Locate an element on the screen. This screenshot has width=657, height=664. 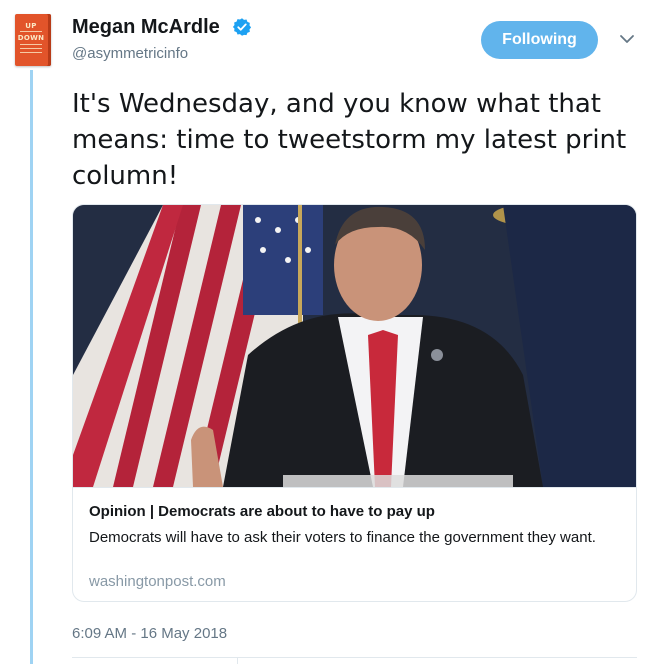
author-handle: @asymmetricinfo is located at coordinates (130, 53).